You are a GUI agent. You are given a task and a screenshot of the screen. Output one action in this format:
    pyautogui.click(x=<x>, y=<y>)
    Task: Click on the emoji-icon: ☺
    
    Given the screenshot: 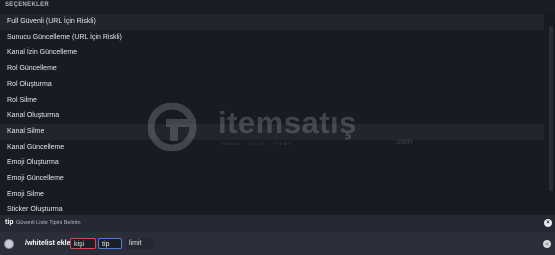 What is the action you would take?
    pyautogui.click(x=547, y=244)
    